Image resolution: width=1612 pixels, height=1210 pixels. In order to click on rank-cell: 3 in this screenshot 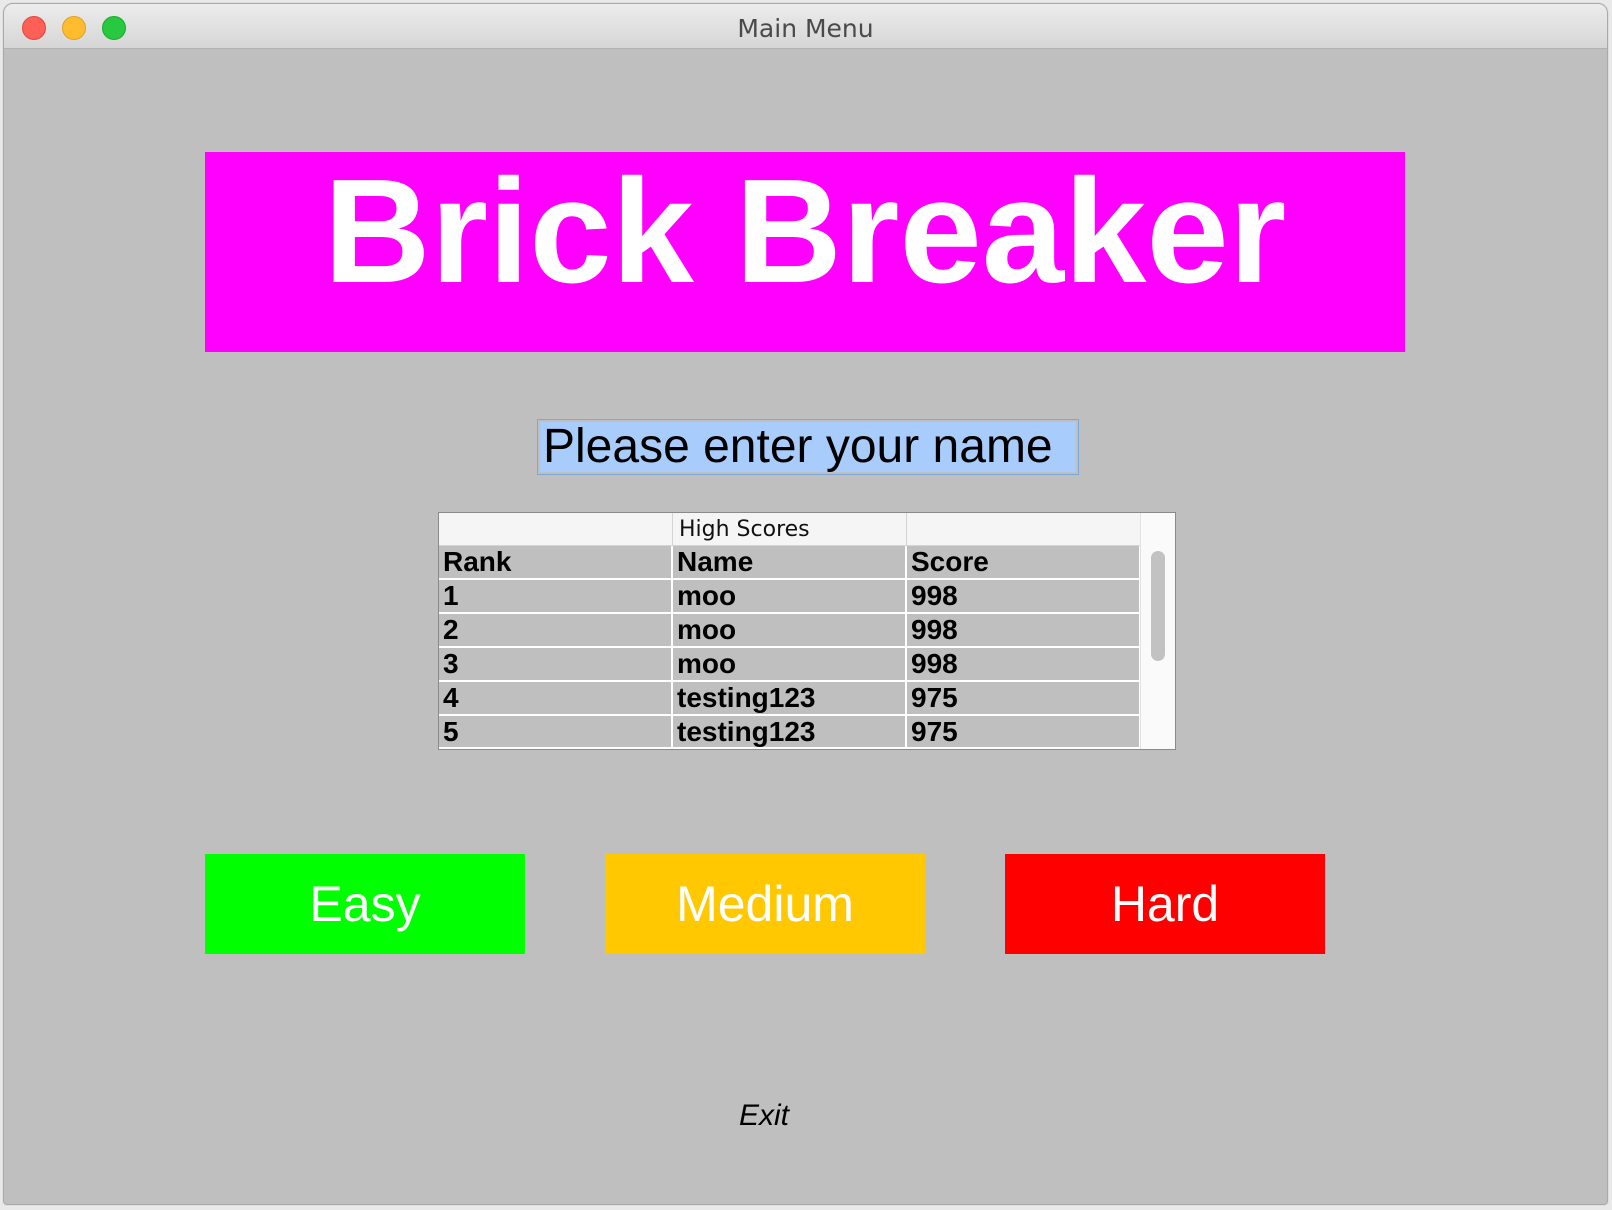, I will do `click(556, 664)`.